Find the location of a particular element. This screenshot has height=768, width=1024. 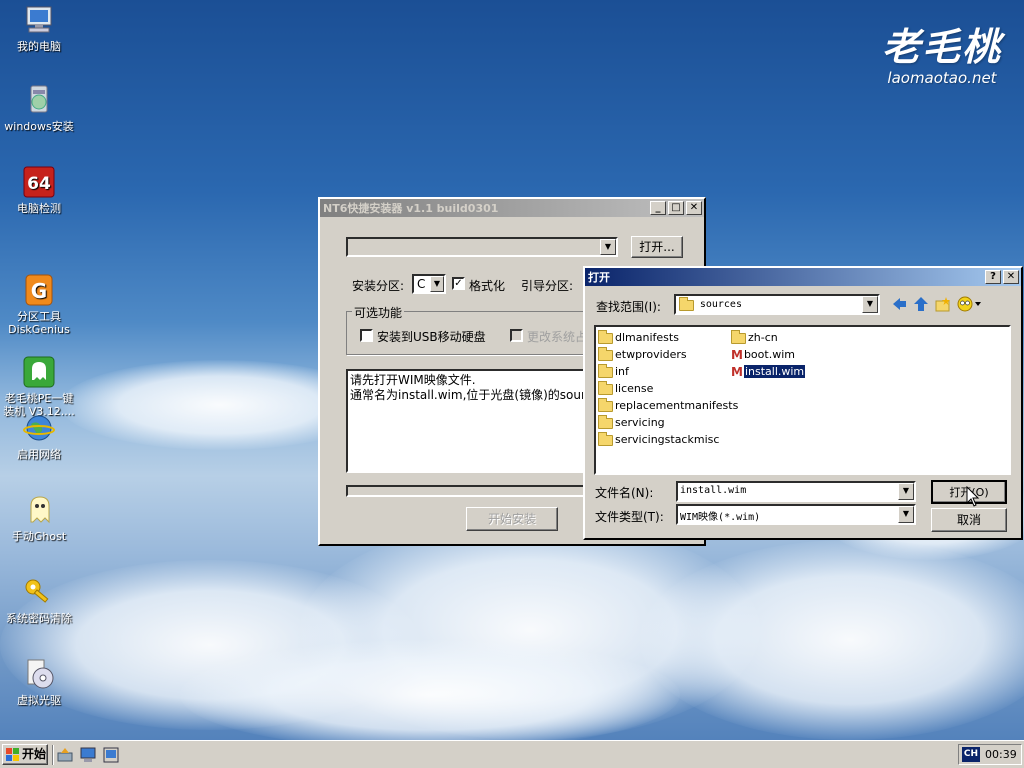

filetype-label: 文件类型(T): is located at coordinates (629, 517).